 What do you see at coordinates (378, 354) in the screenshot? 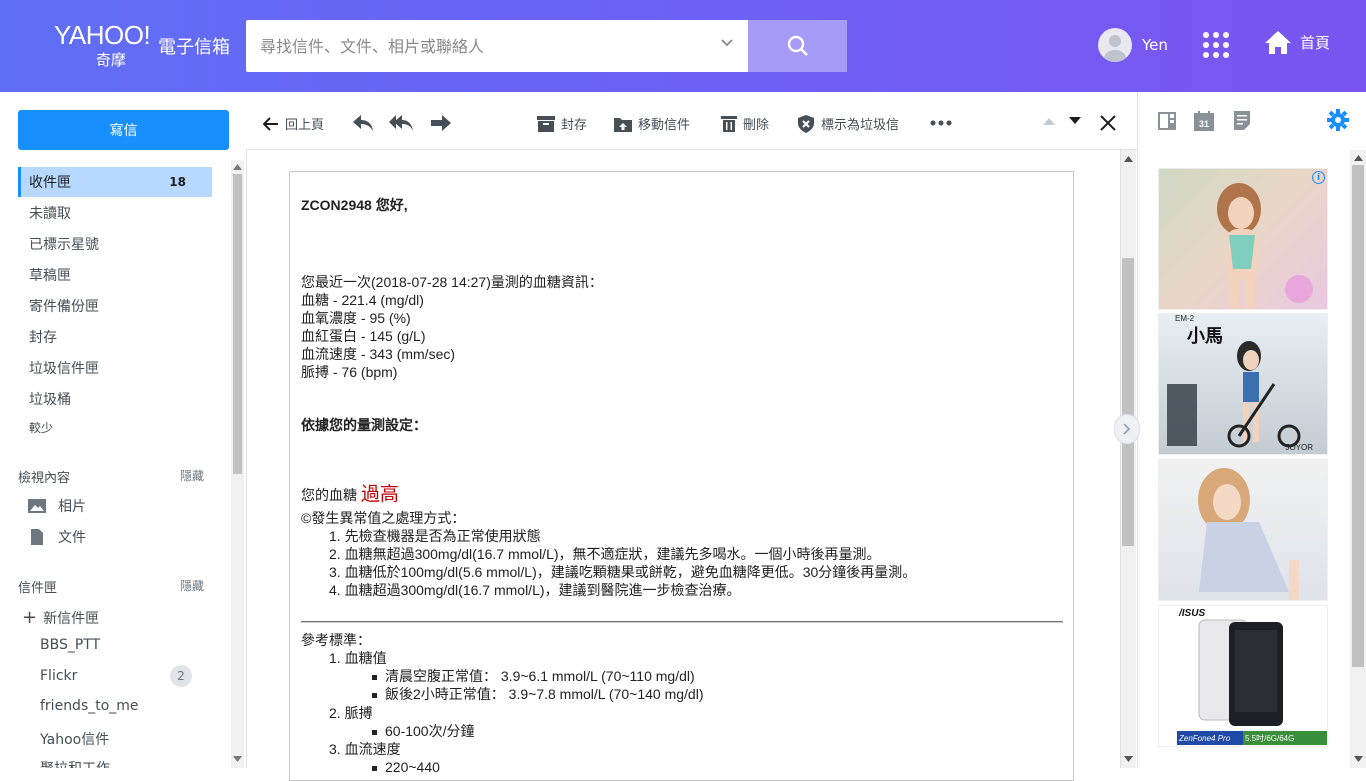
I see `reading-line: 血流速度 - 343 (mm/sec)` at bounding box center [378, 354].